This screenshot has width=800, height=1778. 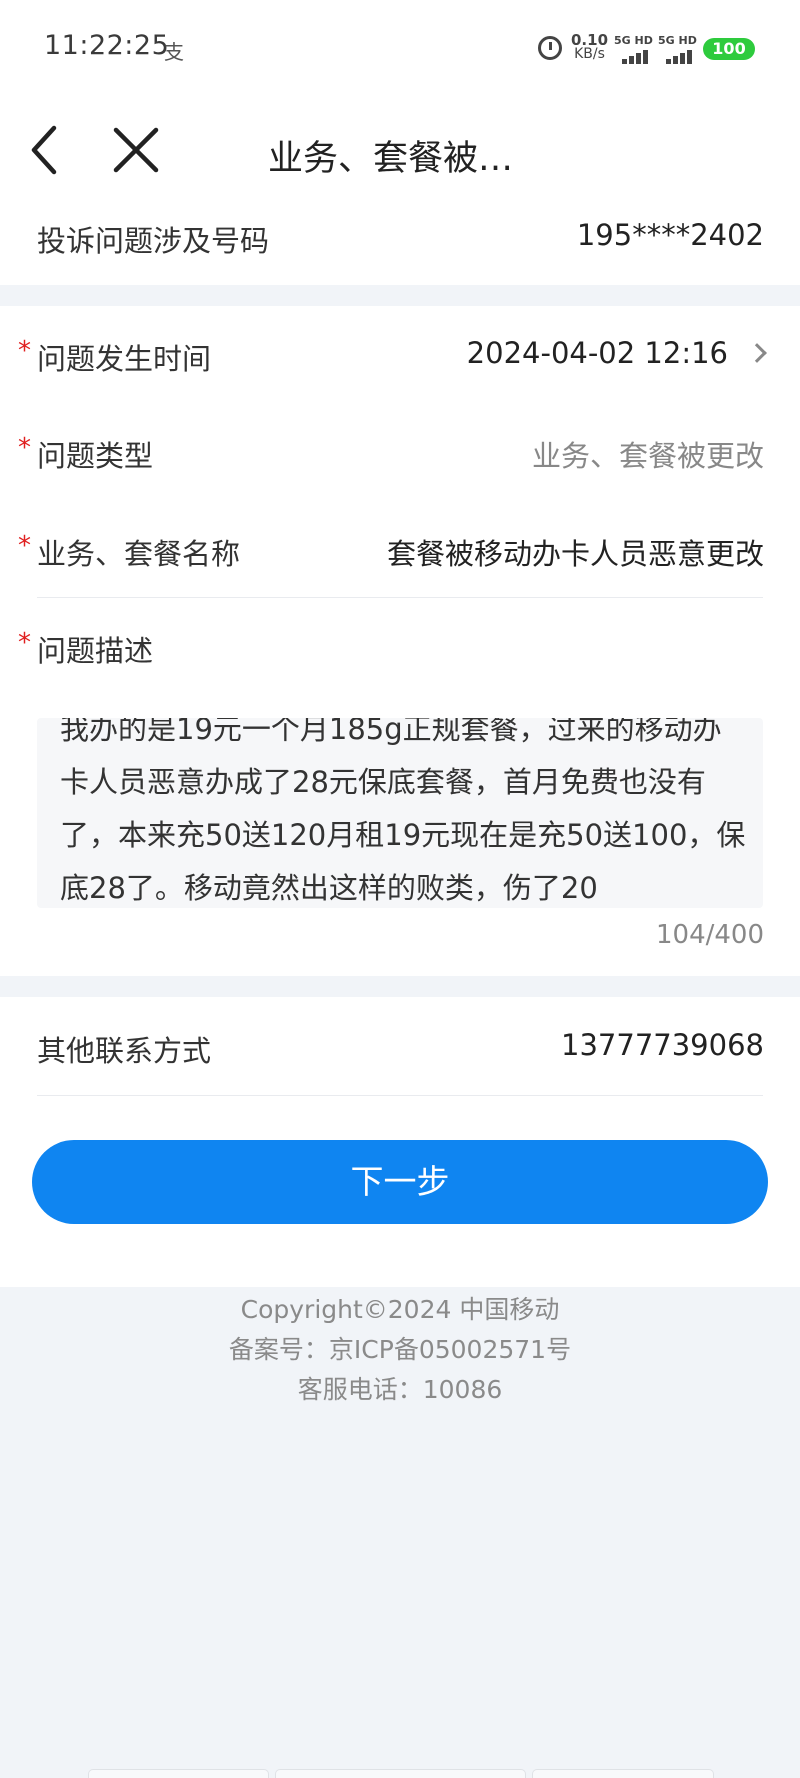 What do you see at coordinates (597, 353) in the screenshot?
I see `time-value: 2024-04-02 12:16` at bounding box center [597, 353].